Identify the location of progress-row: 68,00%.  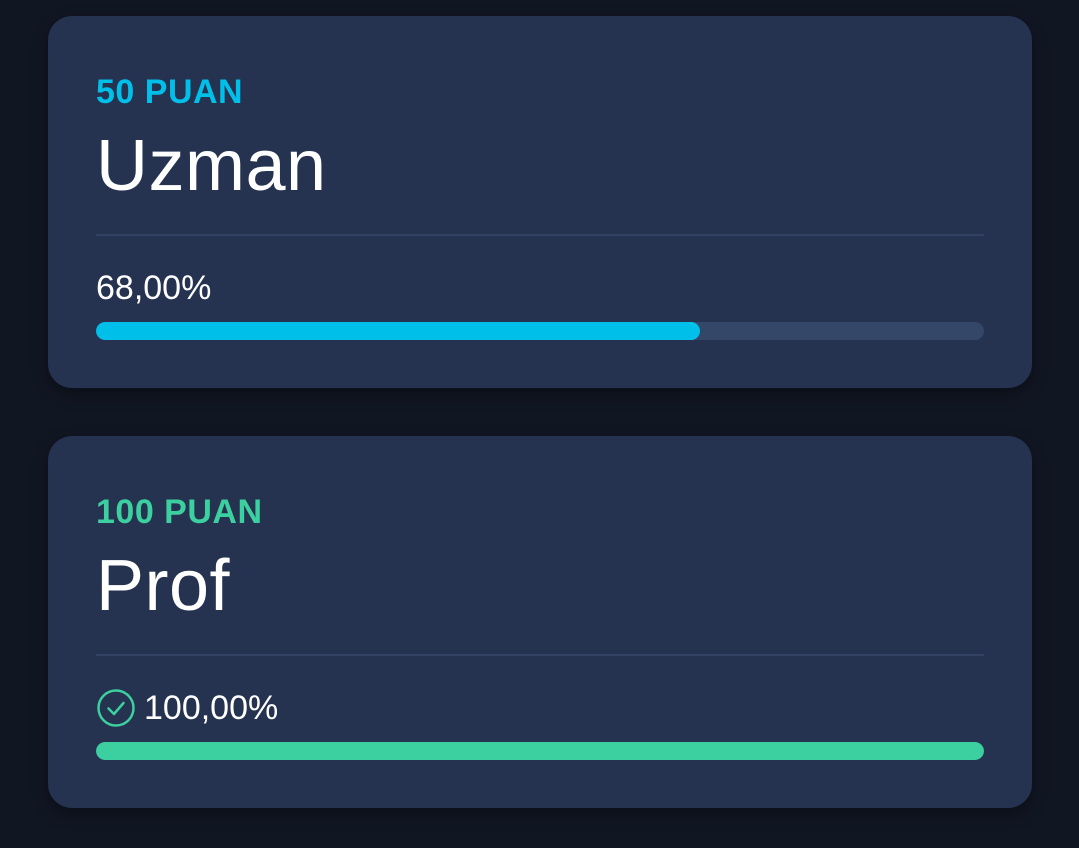
(153, 288).